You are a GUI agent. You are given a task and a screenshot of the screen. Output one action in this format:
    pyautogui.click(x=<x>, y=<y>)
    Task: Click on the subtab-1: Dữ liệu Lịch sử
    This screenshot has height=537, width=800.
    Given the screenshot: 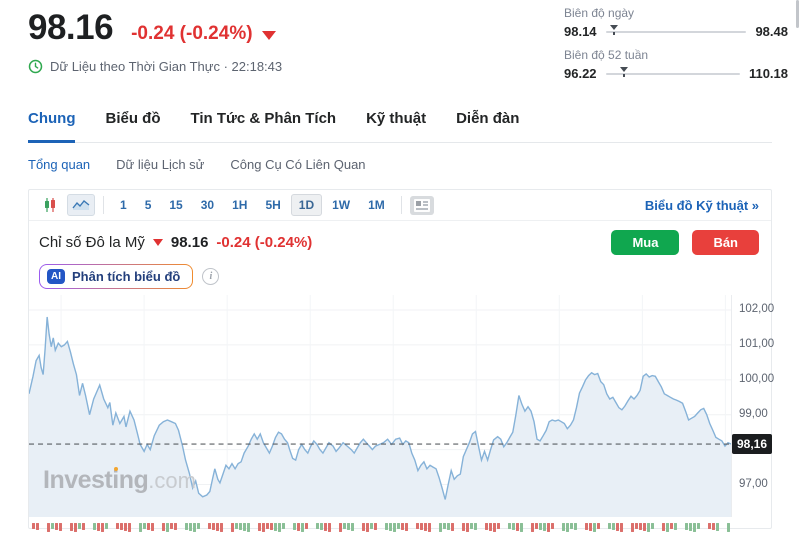 What is the action you would take?
    pyautogui.click(x=160, y=164)
    